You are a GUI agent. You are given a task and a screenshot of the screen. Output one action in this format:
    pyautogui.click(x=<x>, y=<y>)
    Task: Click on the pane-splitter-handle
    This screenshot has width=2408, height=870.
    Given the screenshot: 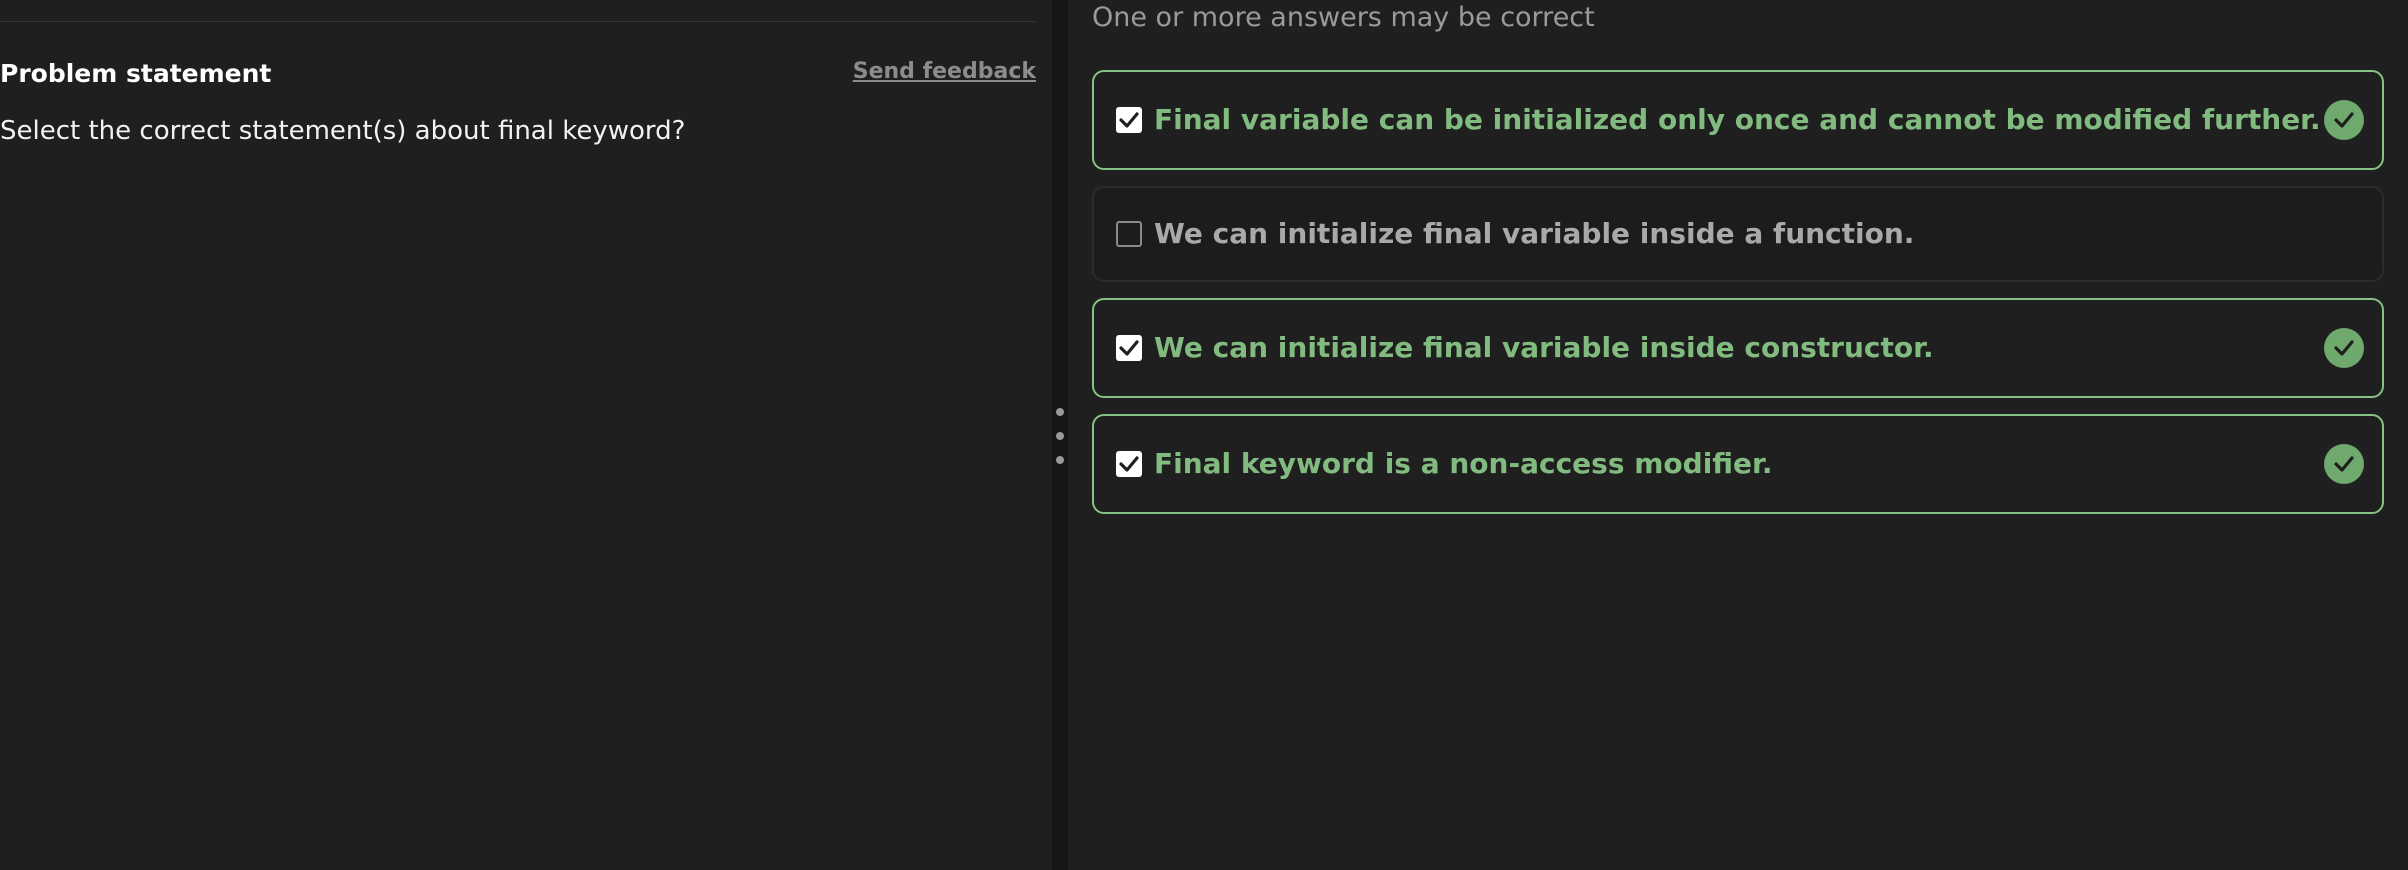 What is the action you would take?
    pyautogui.click(x=1060, y=435)
    